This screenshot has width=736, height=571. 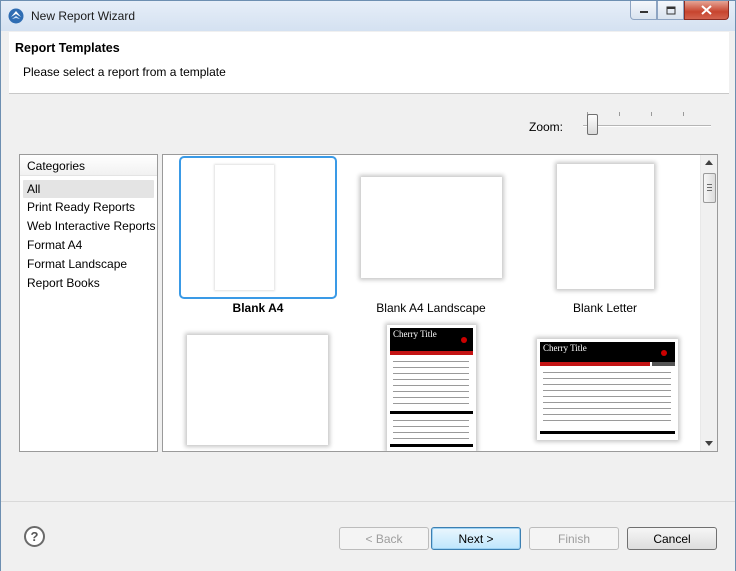 I want to click on zoom-slider, so click(x=645, y=126).